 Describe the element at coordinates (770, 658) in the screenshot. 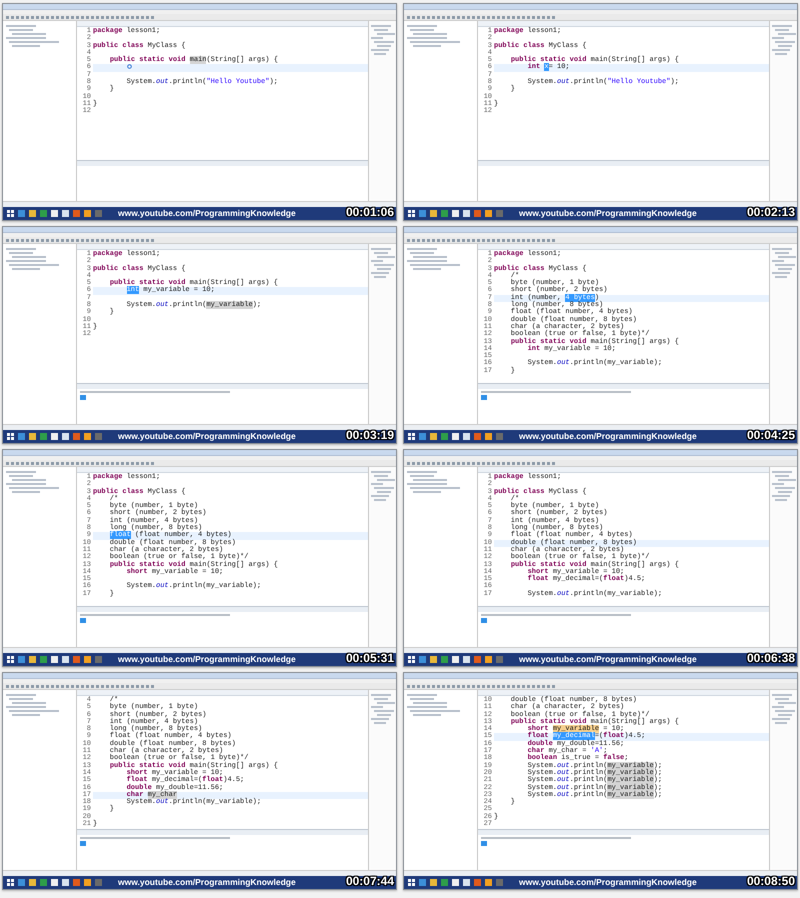

I see `timestamp: 00:06:38` at that location.